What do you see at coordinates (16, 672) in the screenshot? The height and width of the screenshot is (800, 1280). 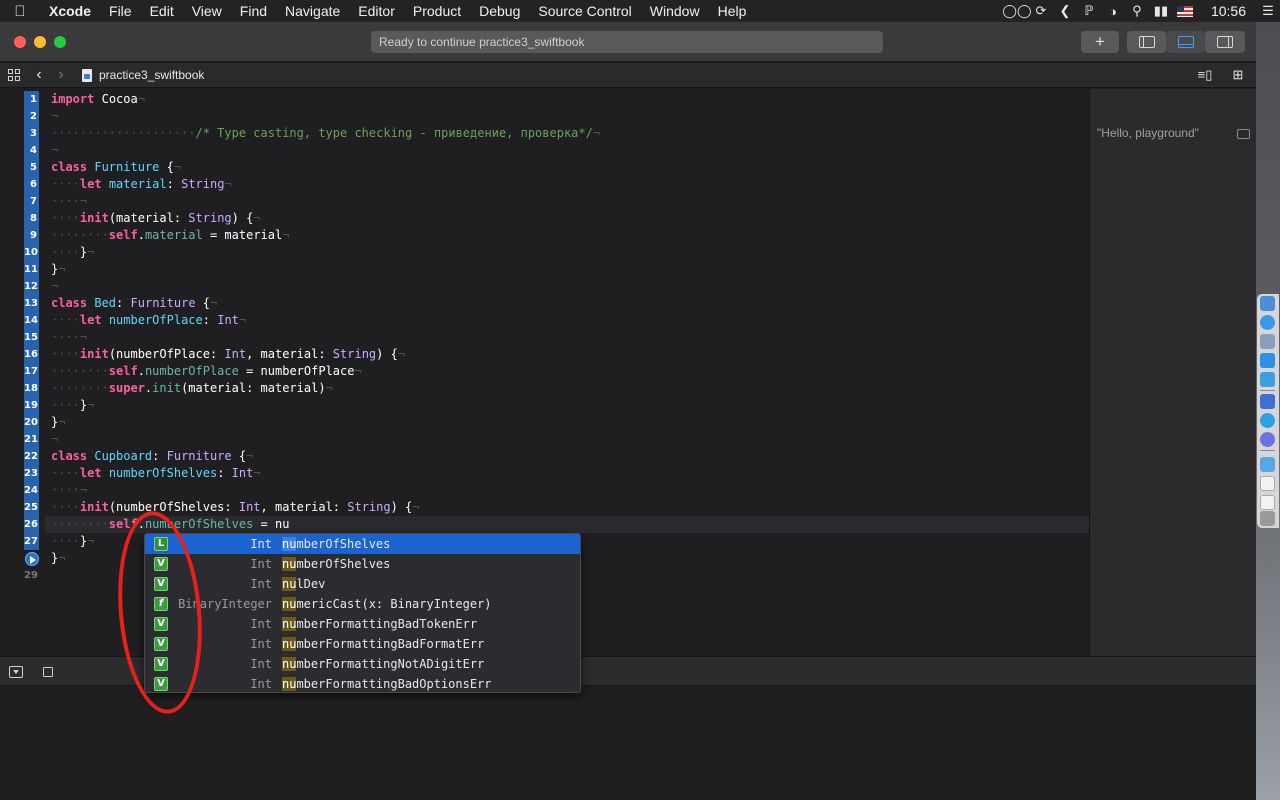 I see `hide-debug-area-button` at bounding box center [16, 672].